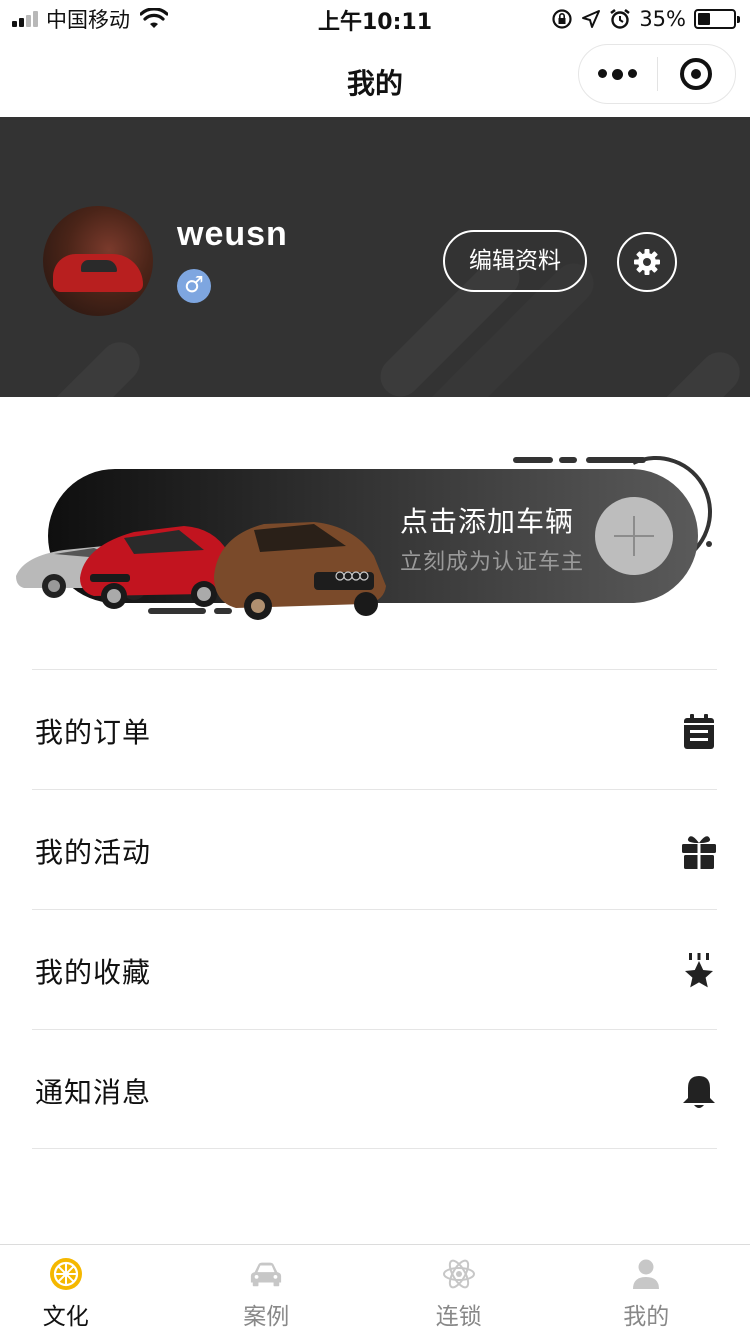  Describe the element at coordinates (458, 1317) in the screenshot. I see `tab-label: 连锁` at that location.